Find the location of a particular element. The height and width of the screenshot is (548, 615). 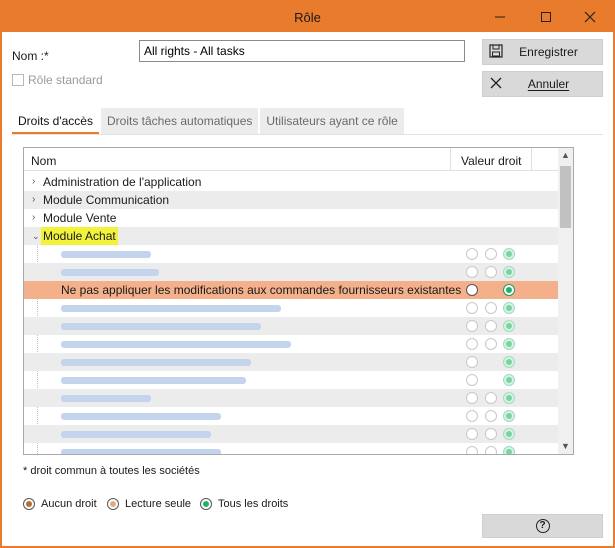

maximize-icon is located at coordinates (546, 17).